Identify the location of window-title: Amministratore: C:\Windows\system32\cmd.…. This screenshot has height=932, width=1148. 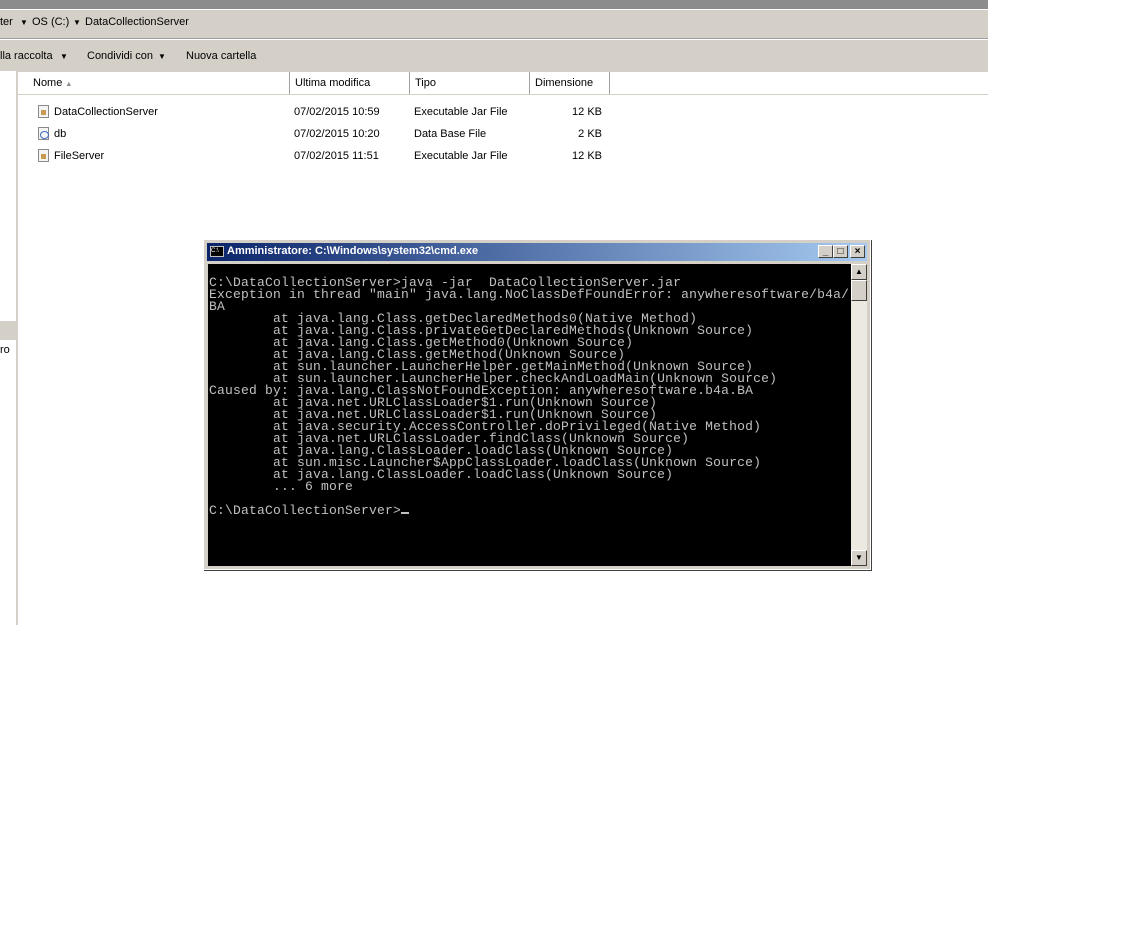
(353, 251).